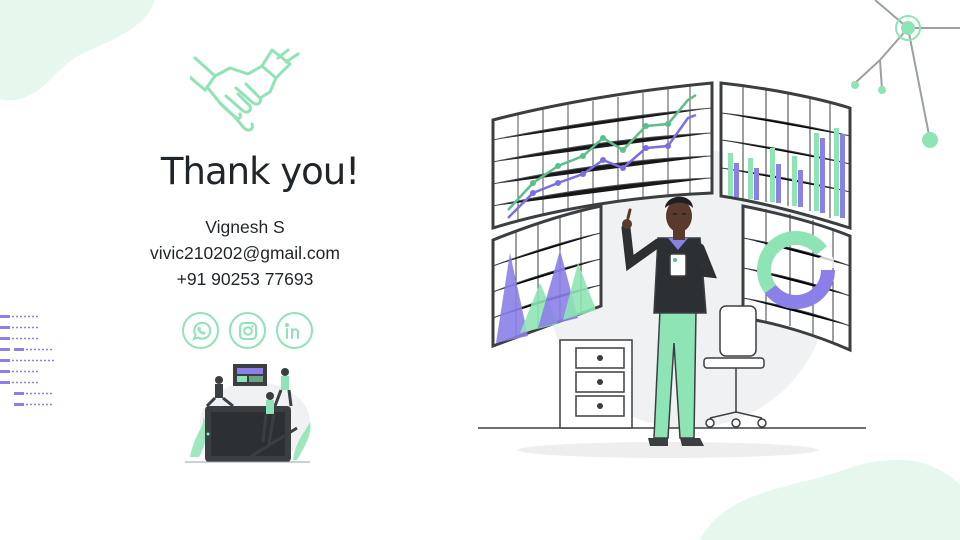 Image resolution: width=960 pixels, height=540 pixels. What do you see at coordinates (260, 171) in the screenshot?
I see `page-title: Thank you!` at bounding box center [260, 171].